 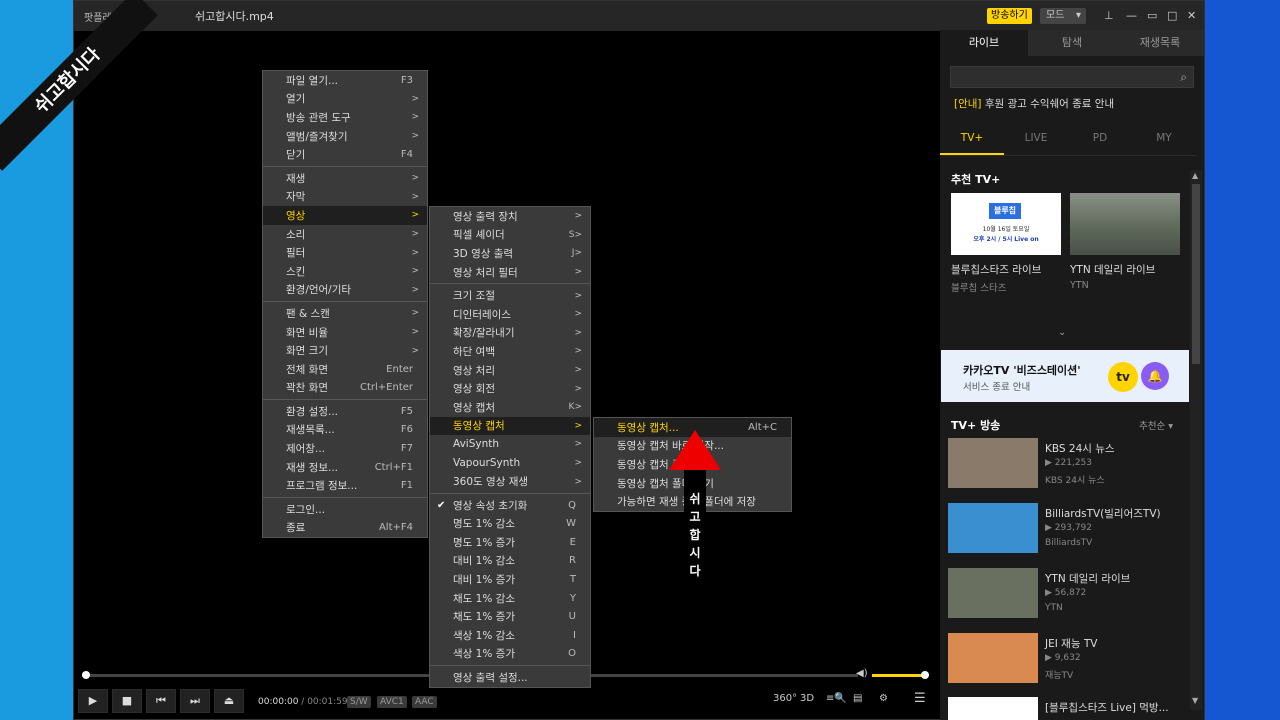 What do you see at coordinates (510, 388) in the screenshot?
I see `video-menu-item: 영상 회전 >` at bounding box center [510, 388].